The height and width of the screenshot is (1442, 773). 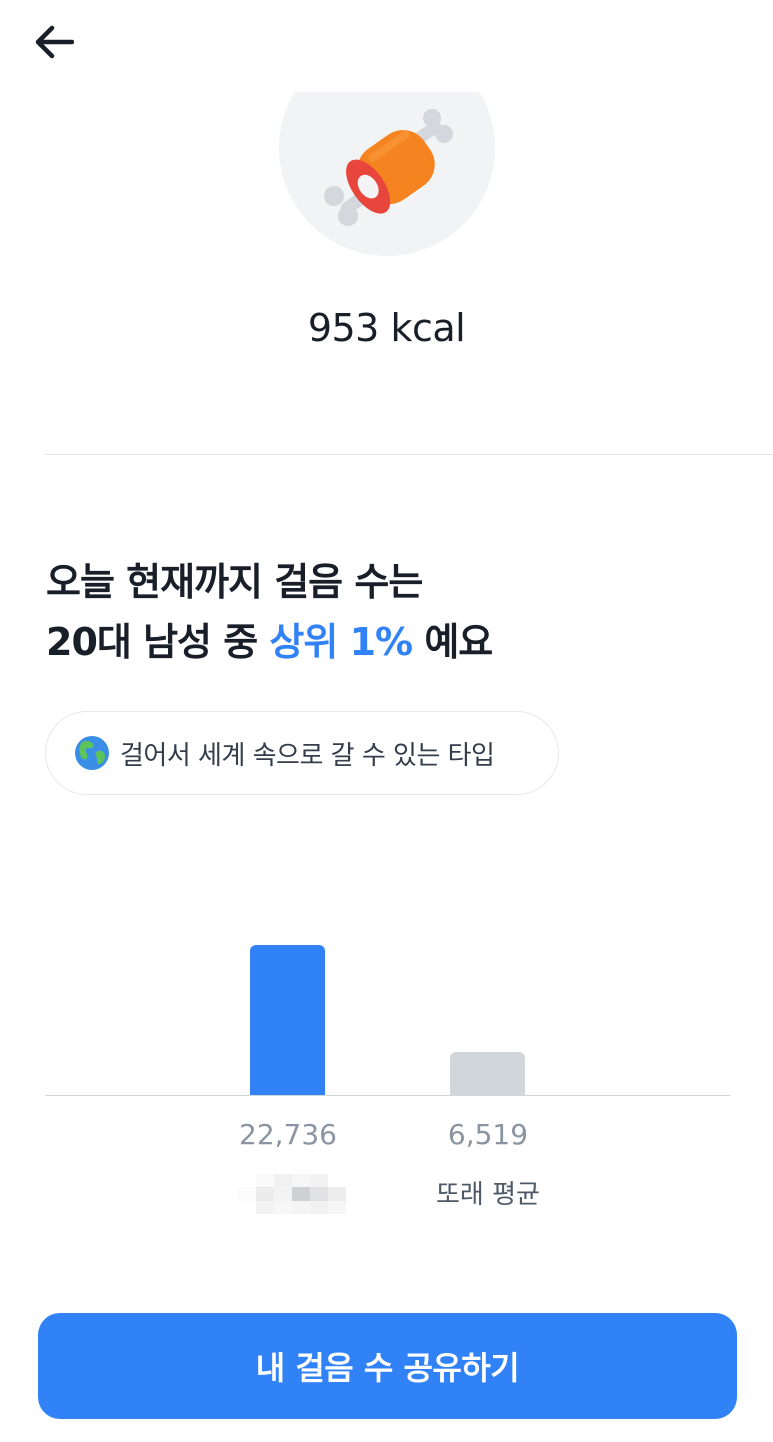 I want to click on walker-type-chip: 걸어서 세계 속으로 갈 수 있는 타입, so click(x=302, y=753).